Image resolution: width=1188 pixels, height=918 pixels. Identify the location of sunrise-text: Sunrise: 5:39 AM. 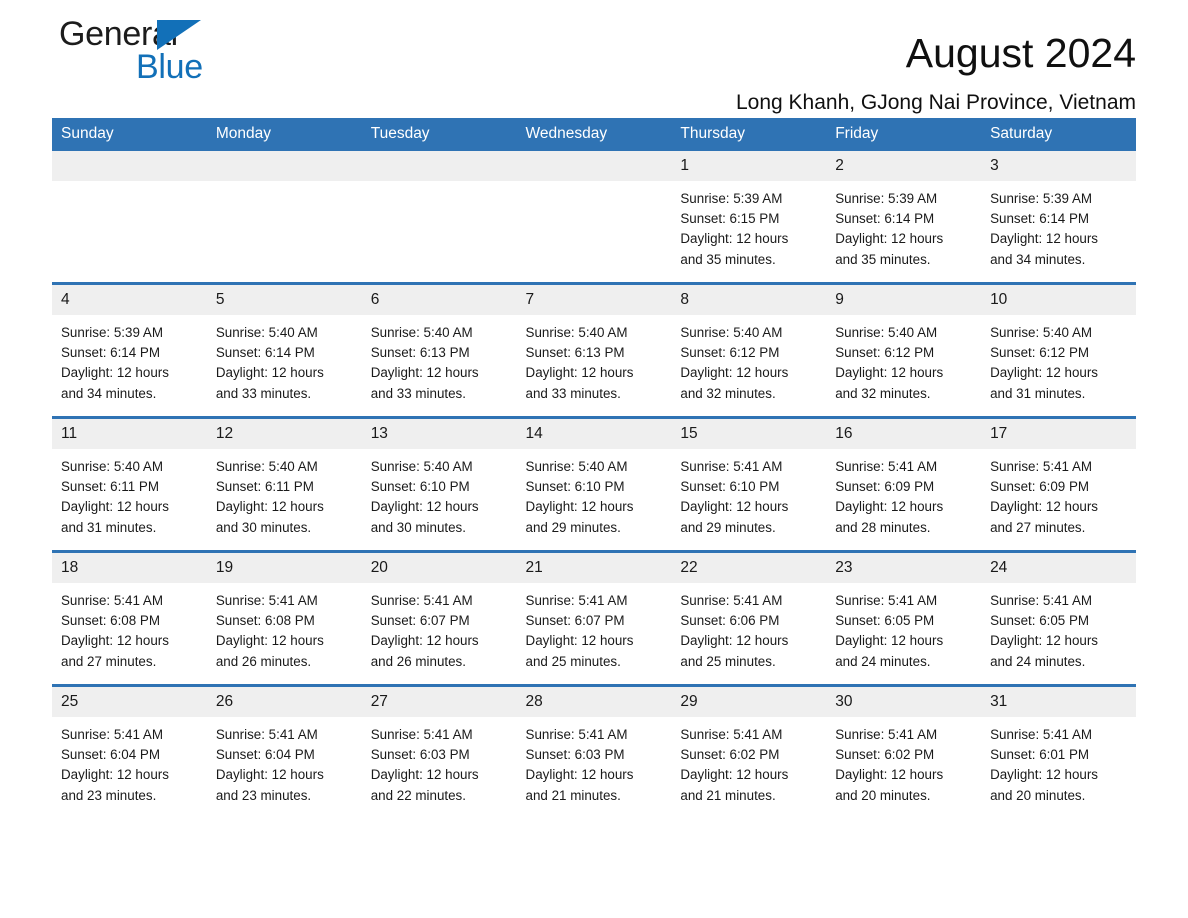
(886, 198).